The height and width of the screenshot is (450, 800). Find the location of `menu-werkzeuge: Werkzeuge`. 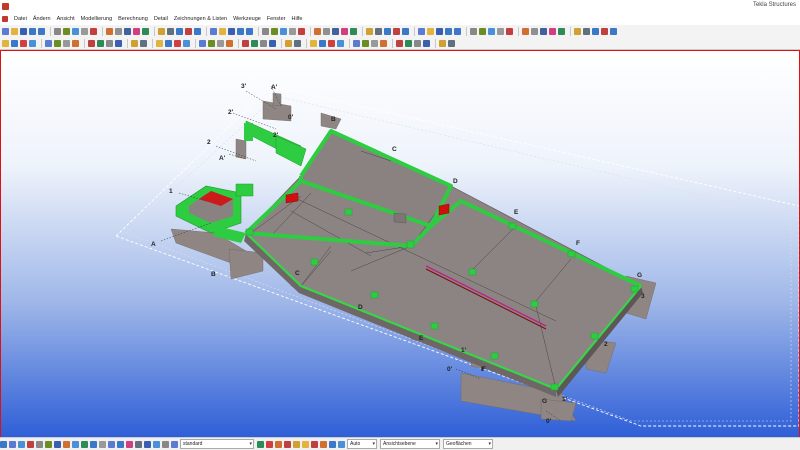

menu-werkzeuge: Werkzeuge is located at coordinates (247, 19).